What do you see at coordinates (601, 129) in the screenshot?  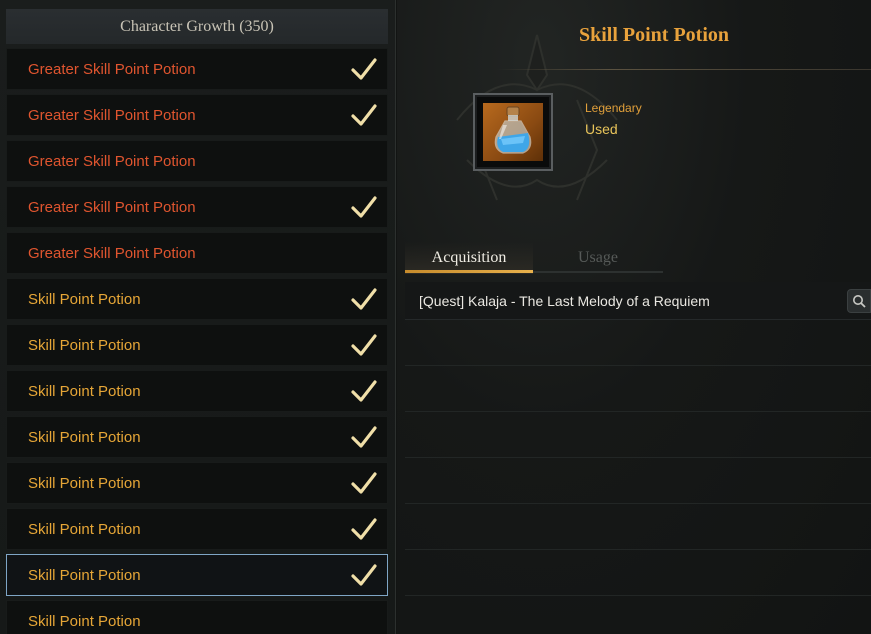 I see `item-status: Used` at bounding box center [601, 129].